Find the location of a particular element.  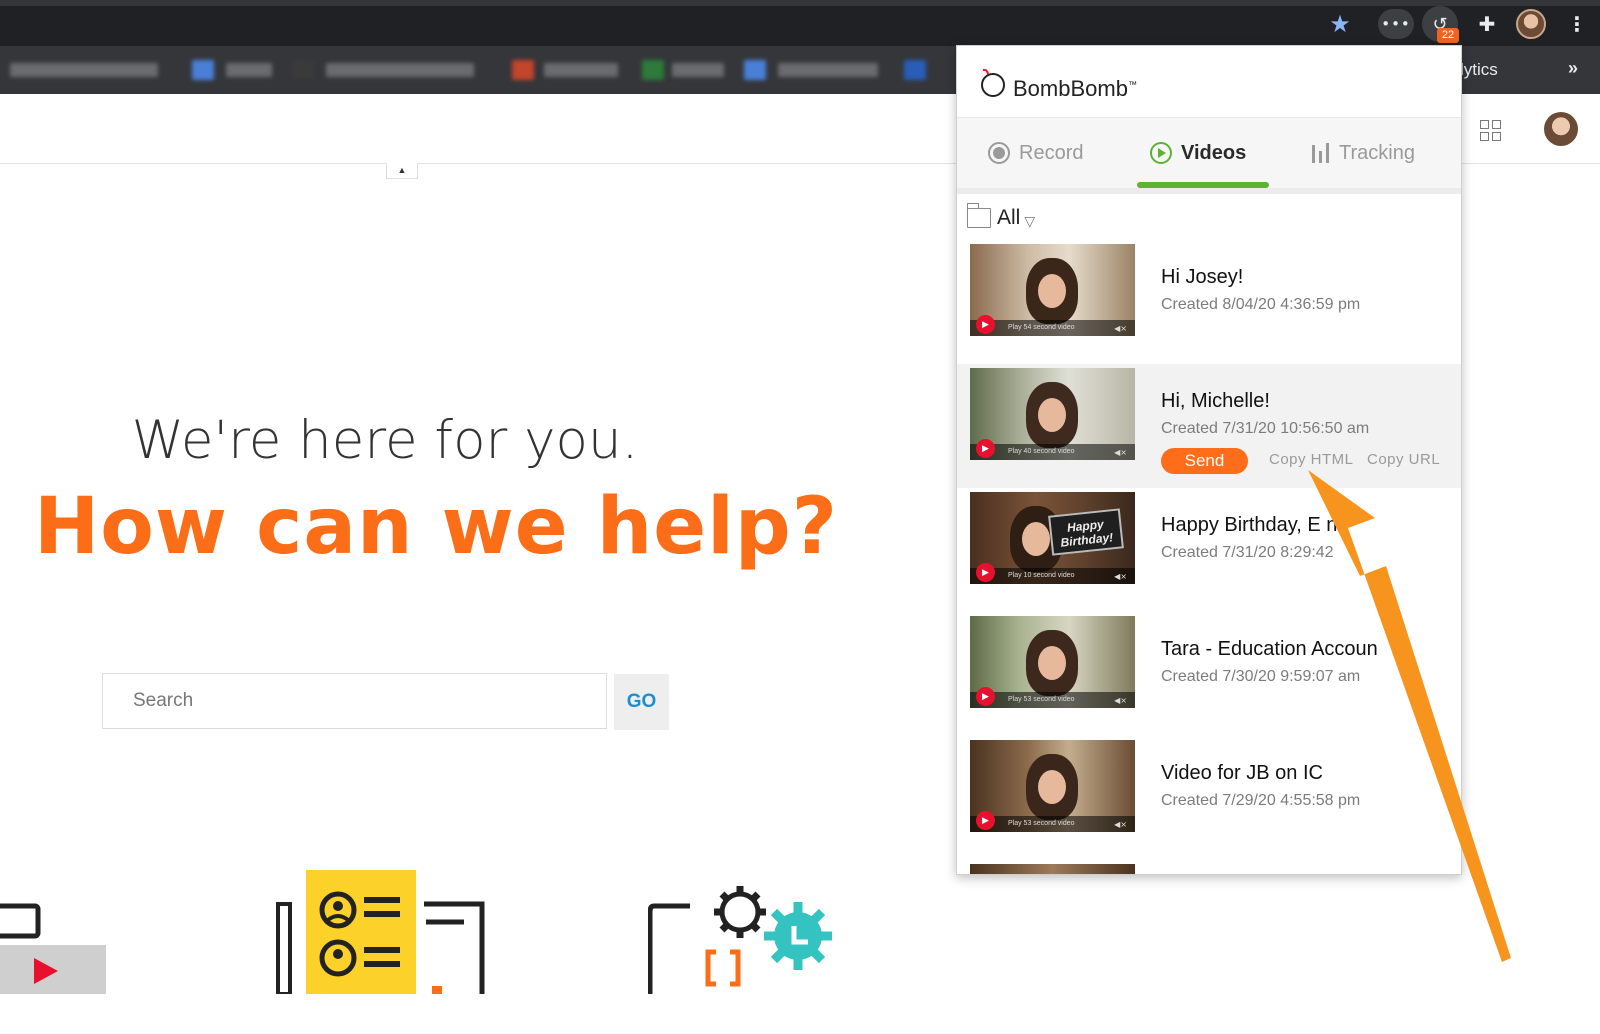

tab-strip-edge is located at coordinates (800, 3).